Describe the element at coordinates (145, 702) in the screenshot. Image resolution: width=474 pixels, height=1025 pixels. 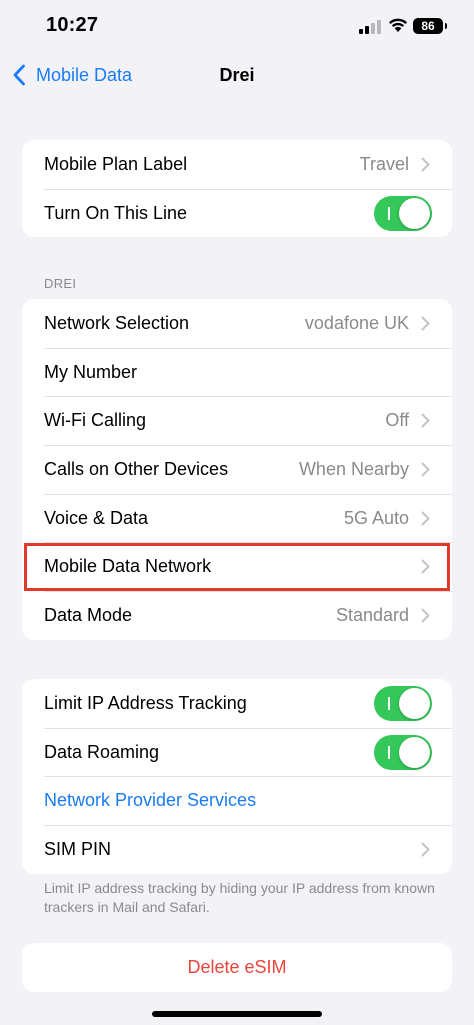
I see `limit-ip-tracking-label: Limit IP Address Tracking` at that location.